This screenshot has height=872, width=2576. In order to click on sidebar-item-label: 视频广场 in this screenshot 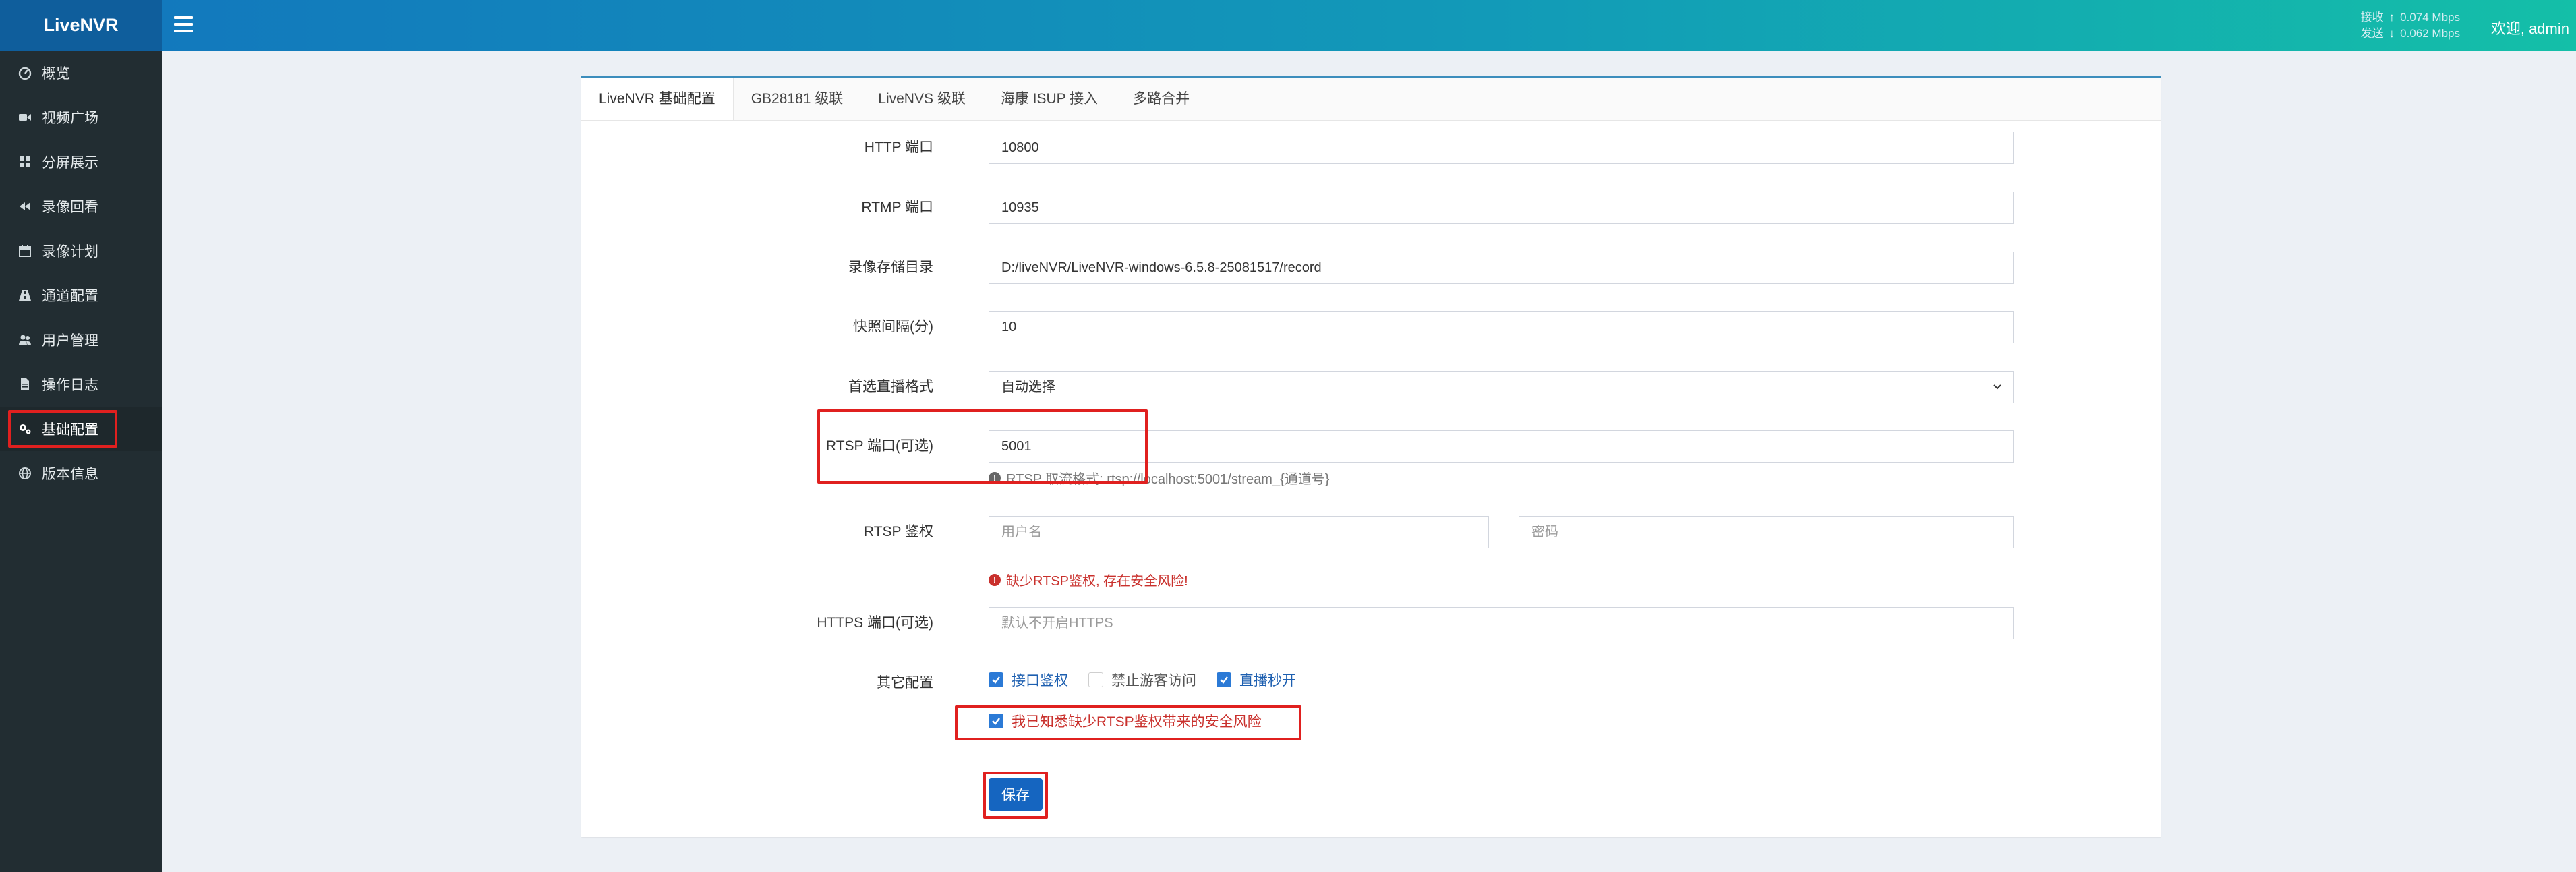, I will do `click(70, 119)`.